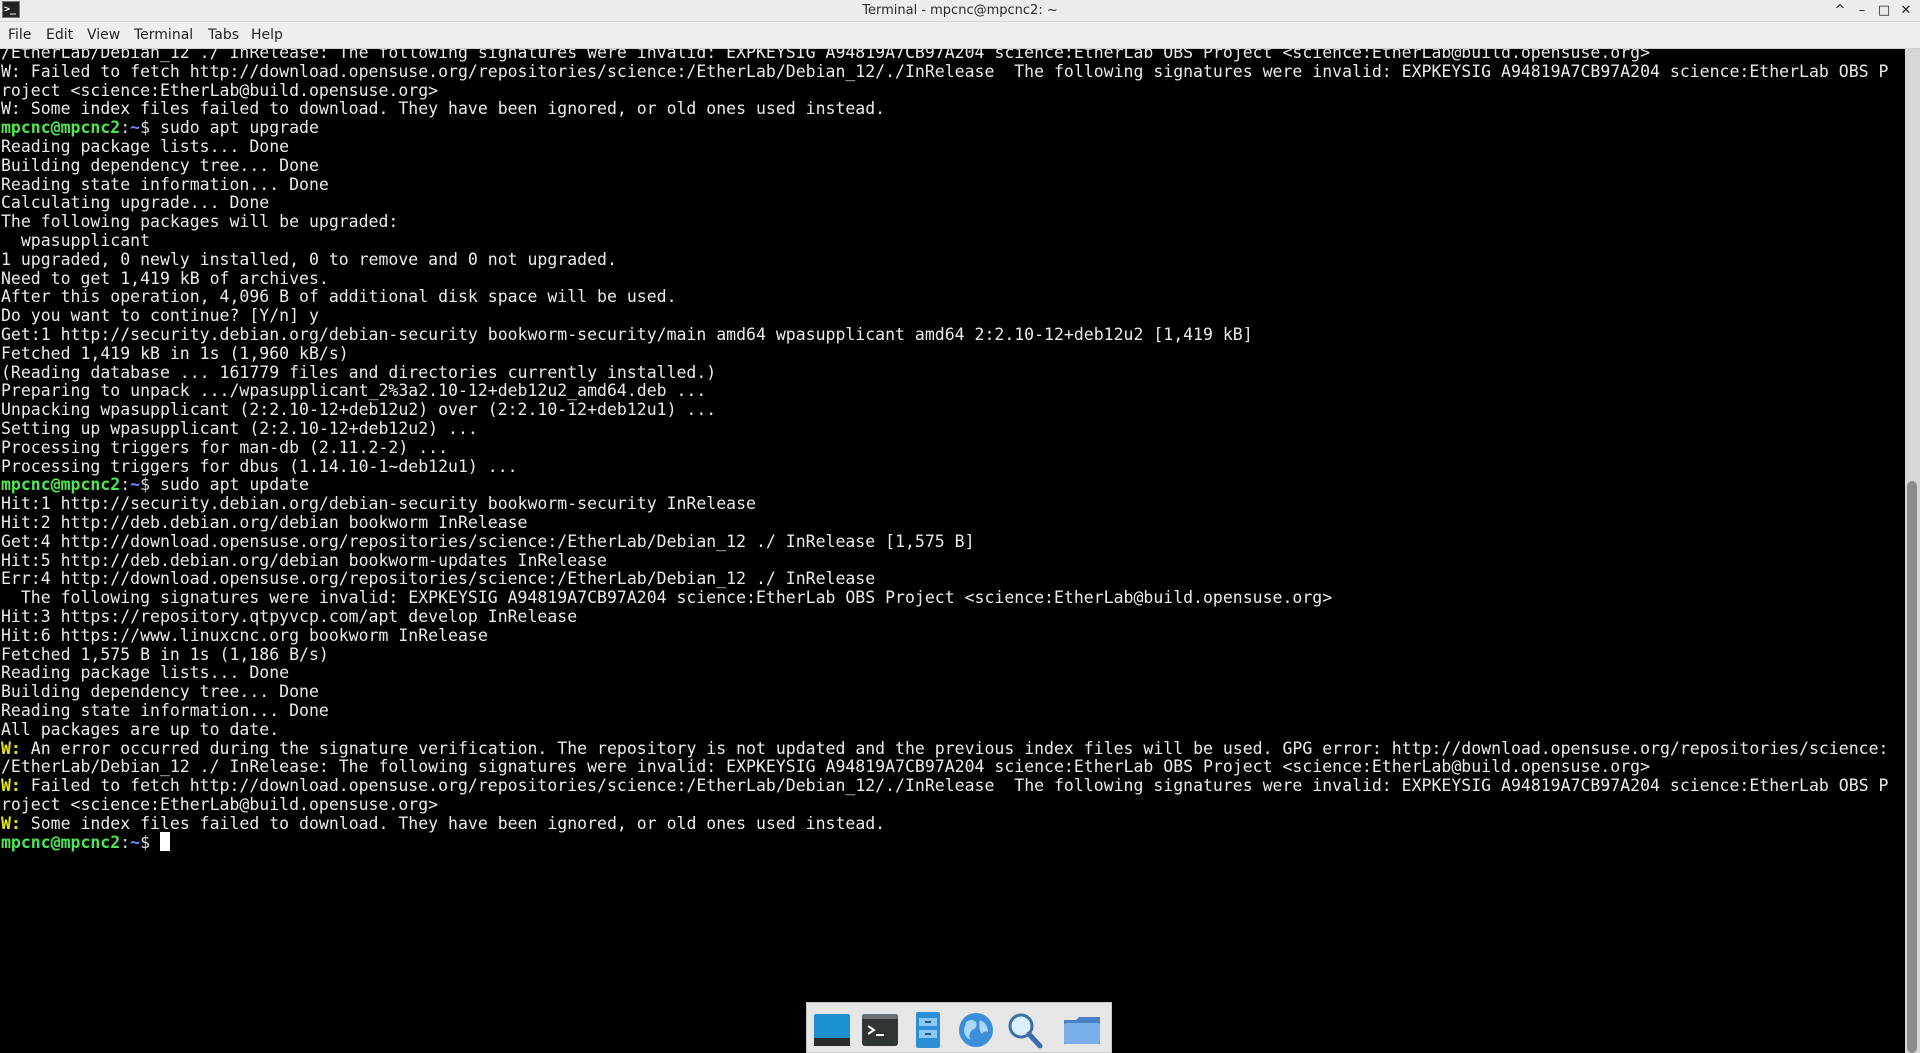  I want to click on terminal-icon, so click(880, 1030).